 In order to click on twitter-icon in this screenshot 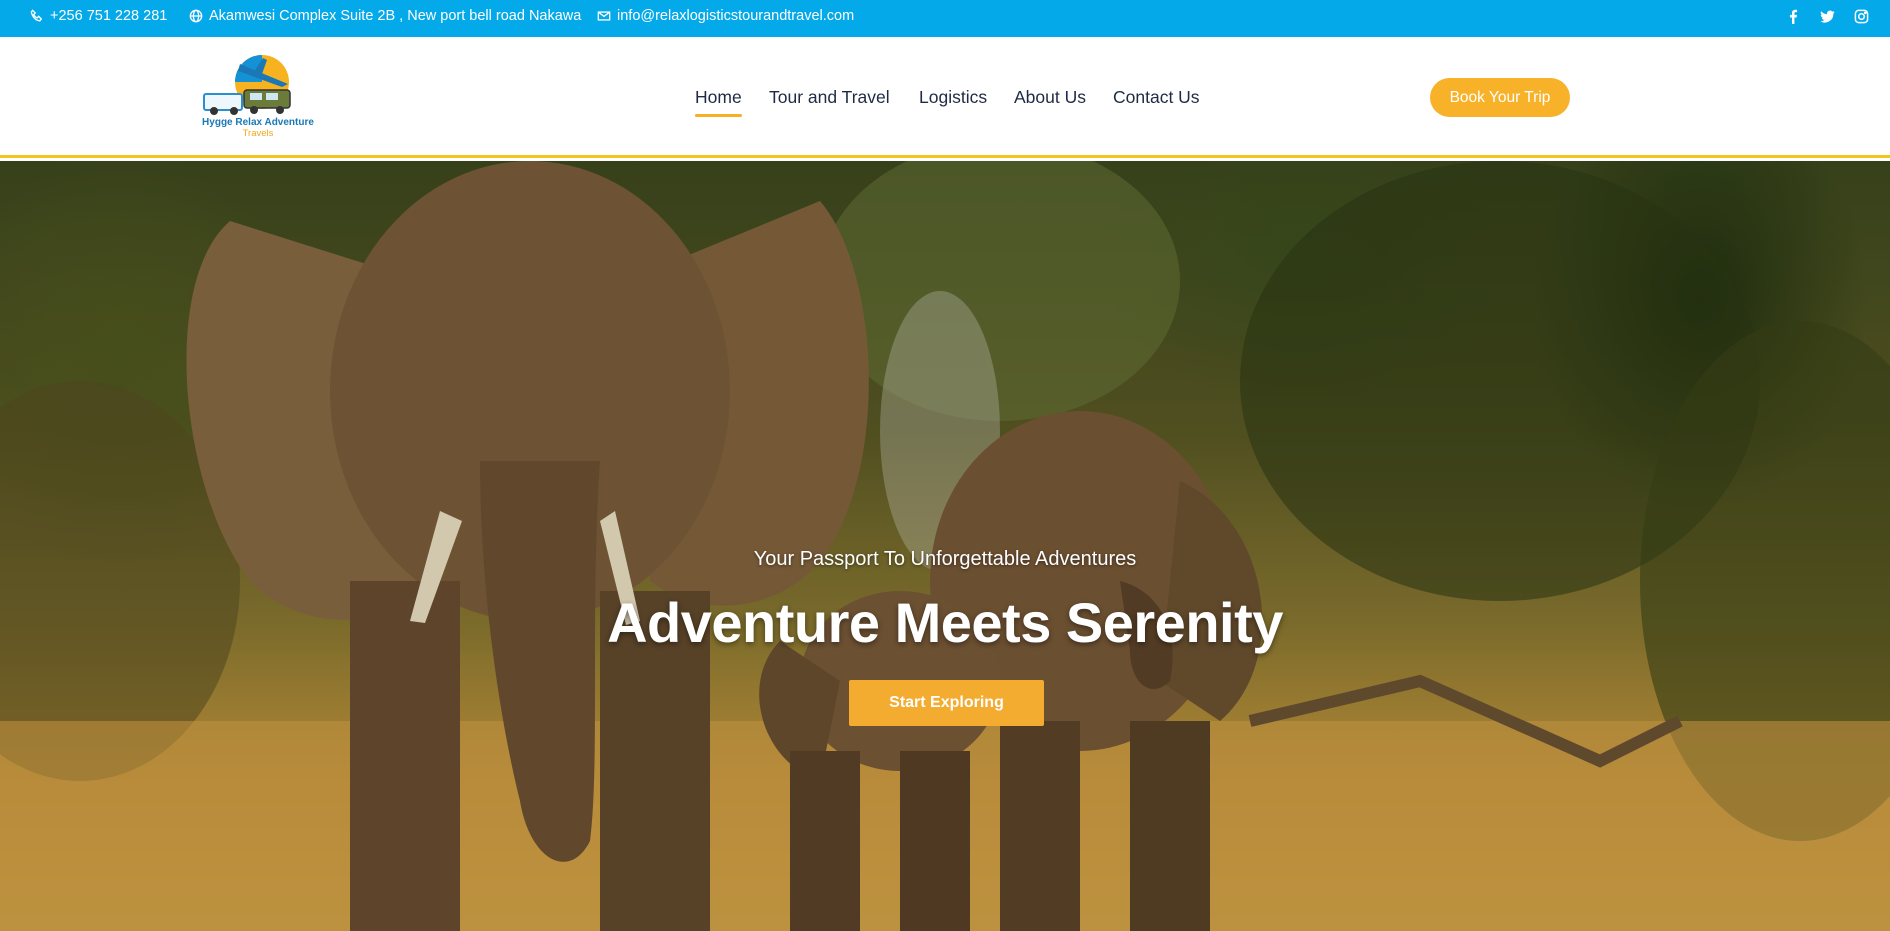, I will do `click(1827, 16)`.